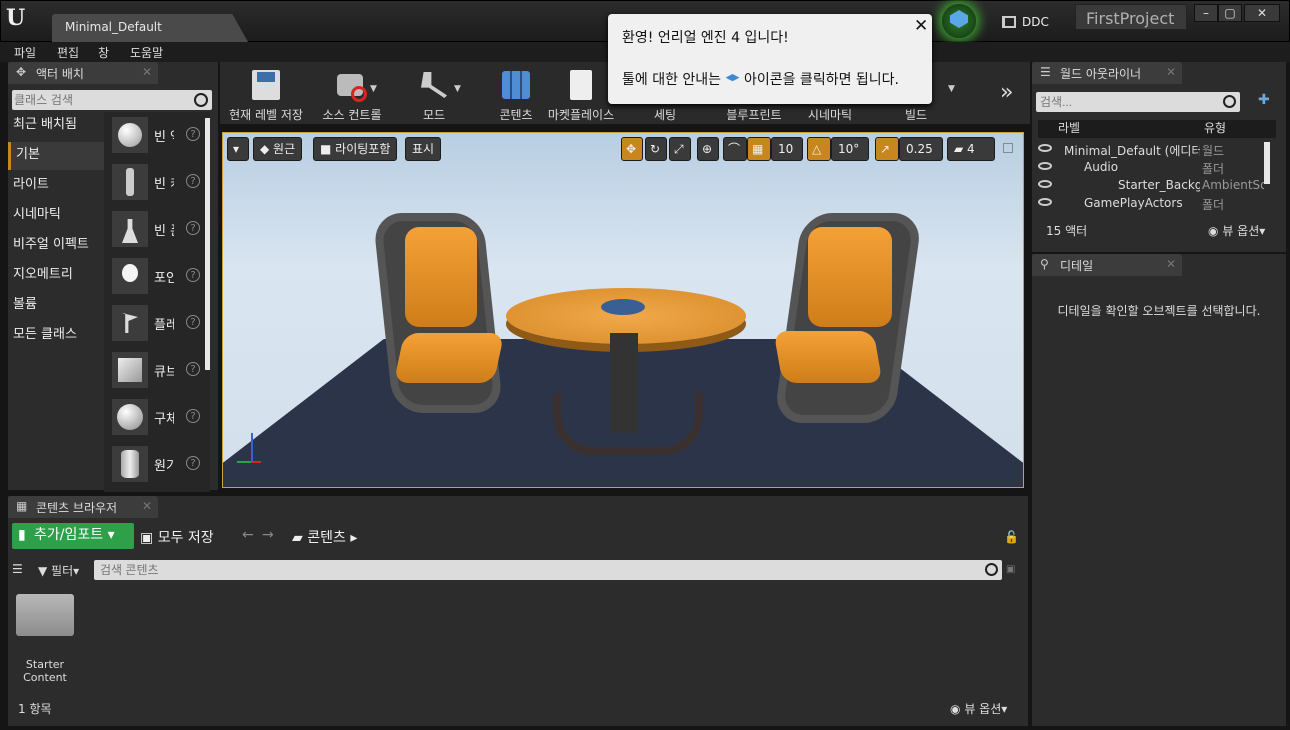 This screenshot has width=1290, height=730. I want to click on add-folder-icon: ✚, so click(1264, 100).